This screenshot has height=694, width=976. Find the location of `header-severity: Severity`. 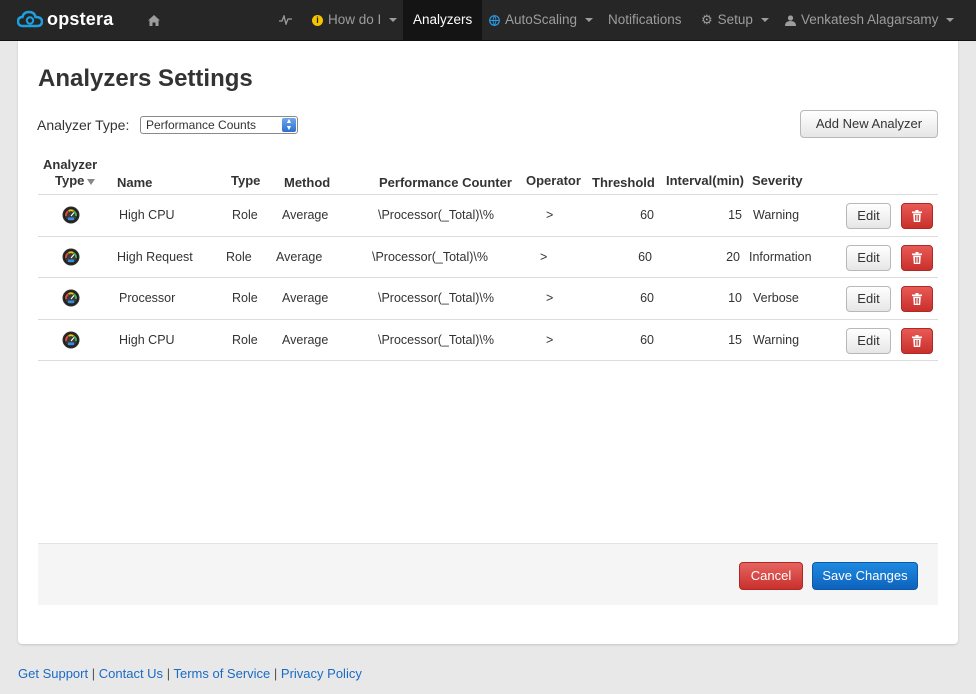

header-severity: Severity is located at coordinates (777, 180).